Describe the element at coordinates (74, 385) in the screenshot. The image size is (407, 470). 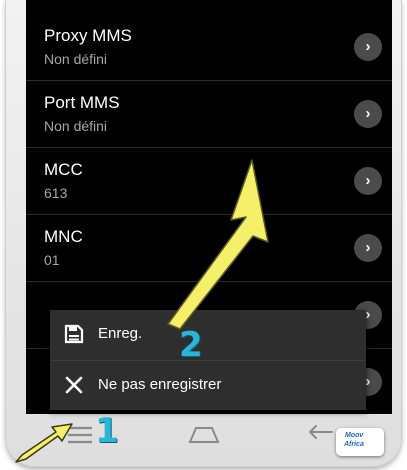
I see `close-icon` at that location.